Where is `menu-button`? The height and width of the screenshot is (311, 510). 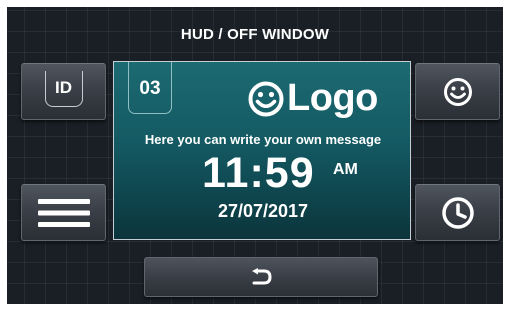 menu-button is located at coordinates (63, 212).